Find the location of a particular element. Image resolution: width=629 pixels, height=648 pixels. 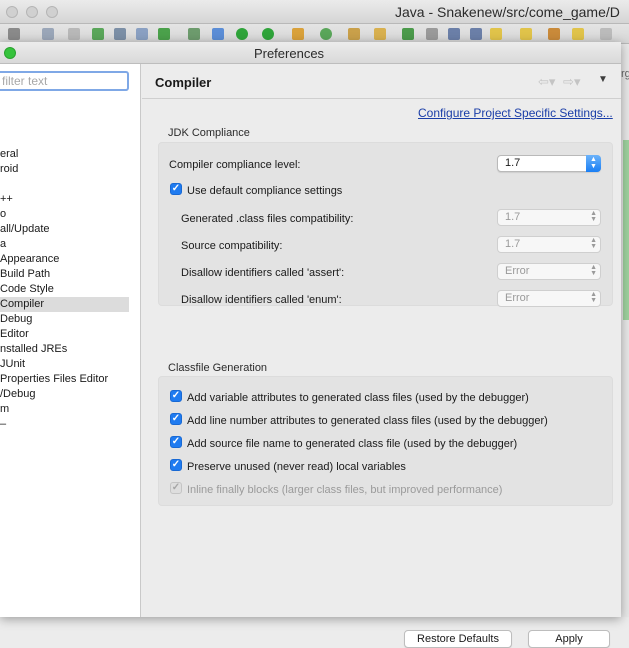

search-icon is located at coordinates (380, 34).